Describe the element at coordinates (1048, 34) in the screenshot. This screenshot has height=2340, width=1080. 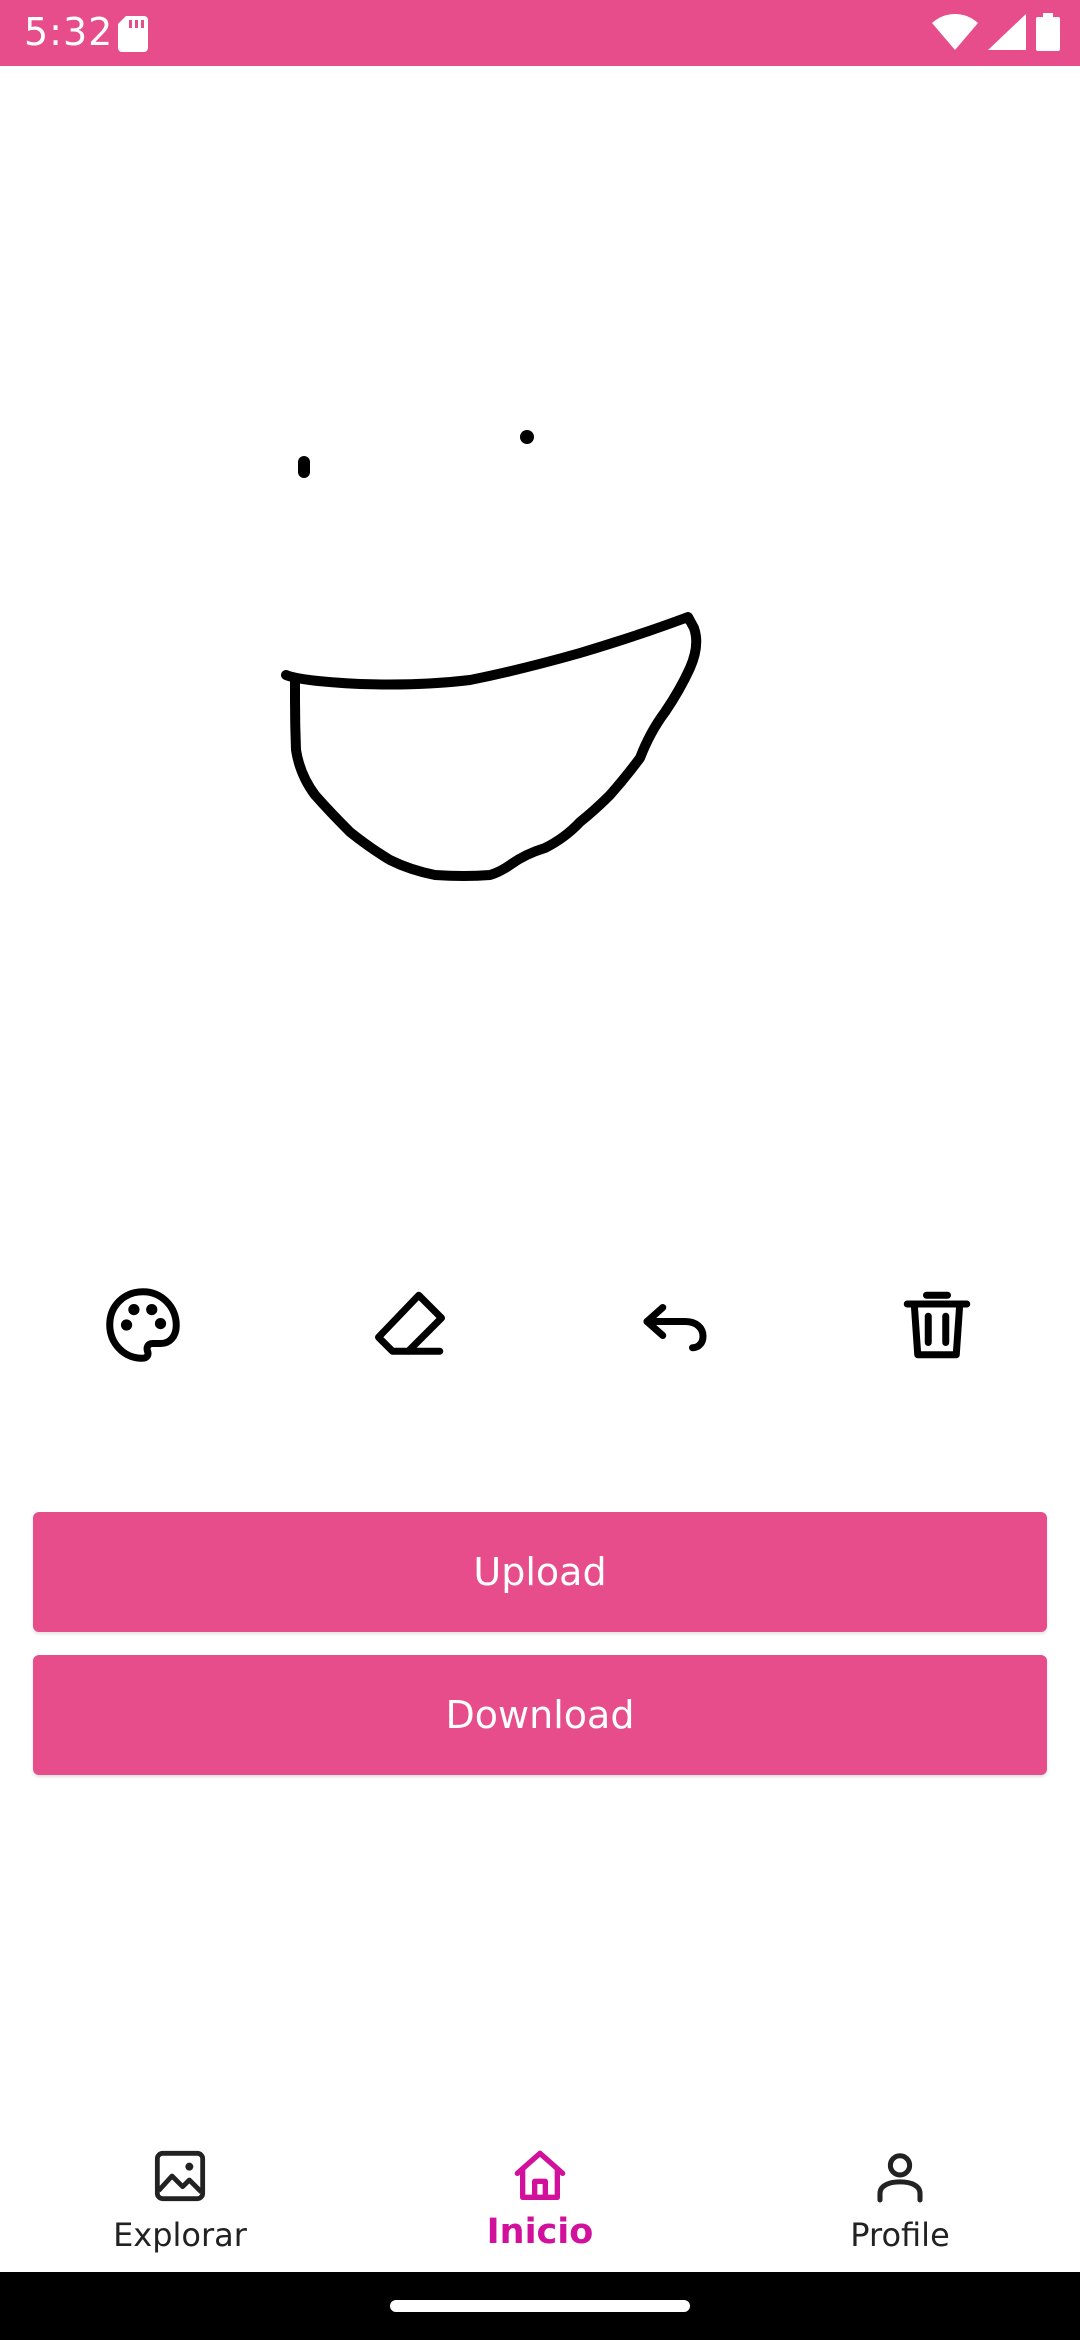
I see `battery-icon` at that location.